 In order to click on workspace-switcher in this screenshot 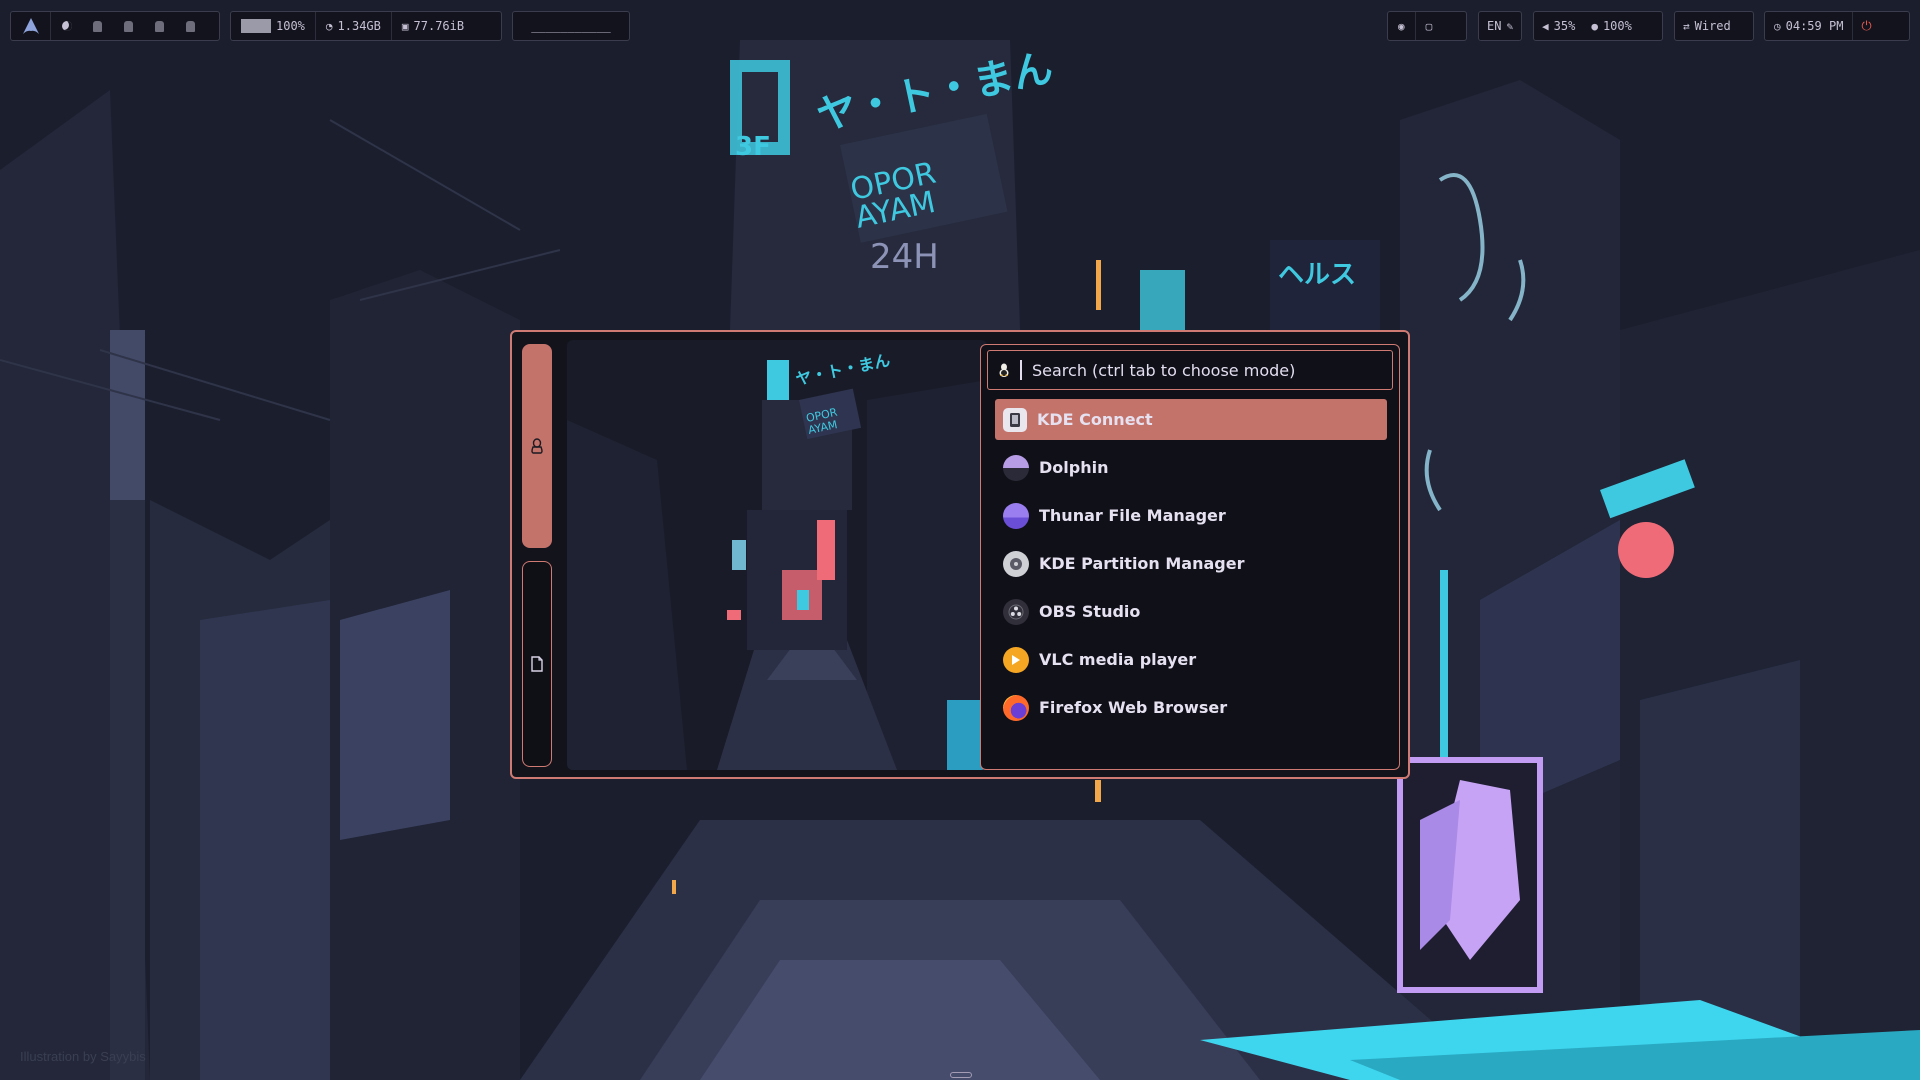, I will do `click(115, 26)`.